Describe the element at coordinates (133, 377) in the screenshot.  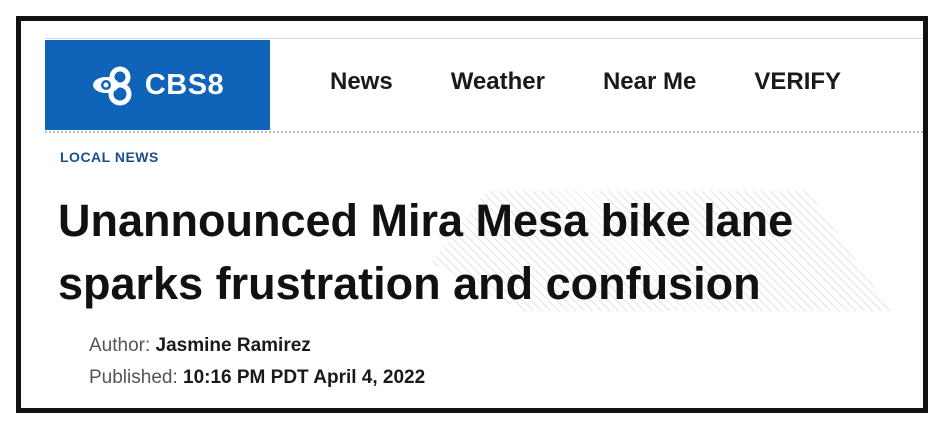
I see `published-label: Published:` at that location.